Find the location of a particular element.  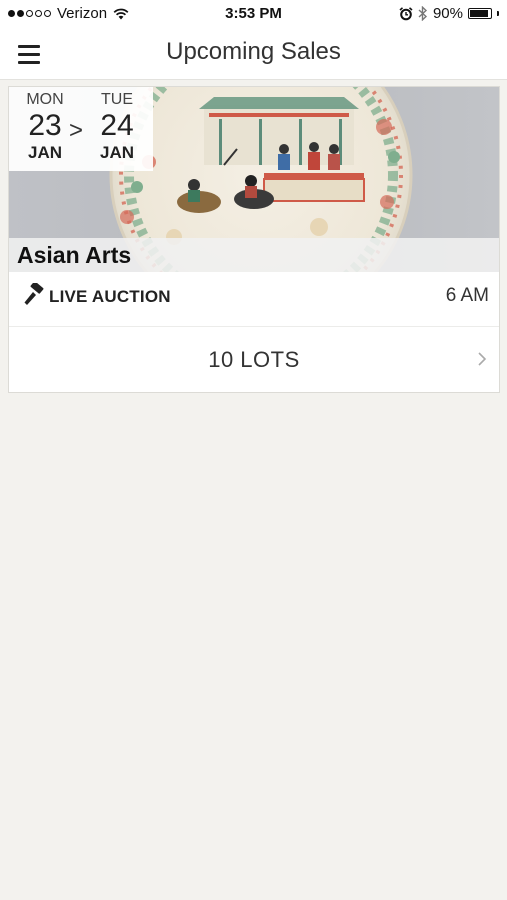

start-month: JAN is located at coordinates (44, 152).